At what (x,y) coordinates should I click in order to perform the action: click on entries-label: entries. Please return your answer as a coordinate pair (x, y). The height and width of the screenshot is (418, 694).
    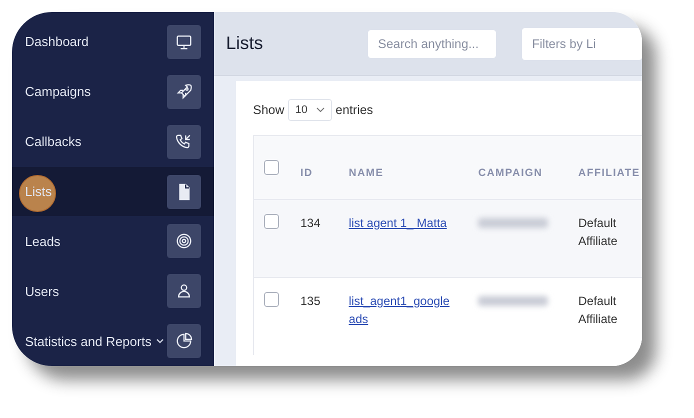
    Looking at the image, I should click on (355, 110).